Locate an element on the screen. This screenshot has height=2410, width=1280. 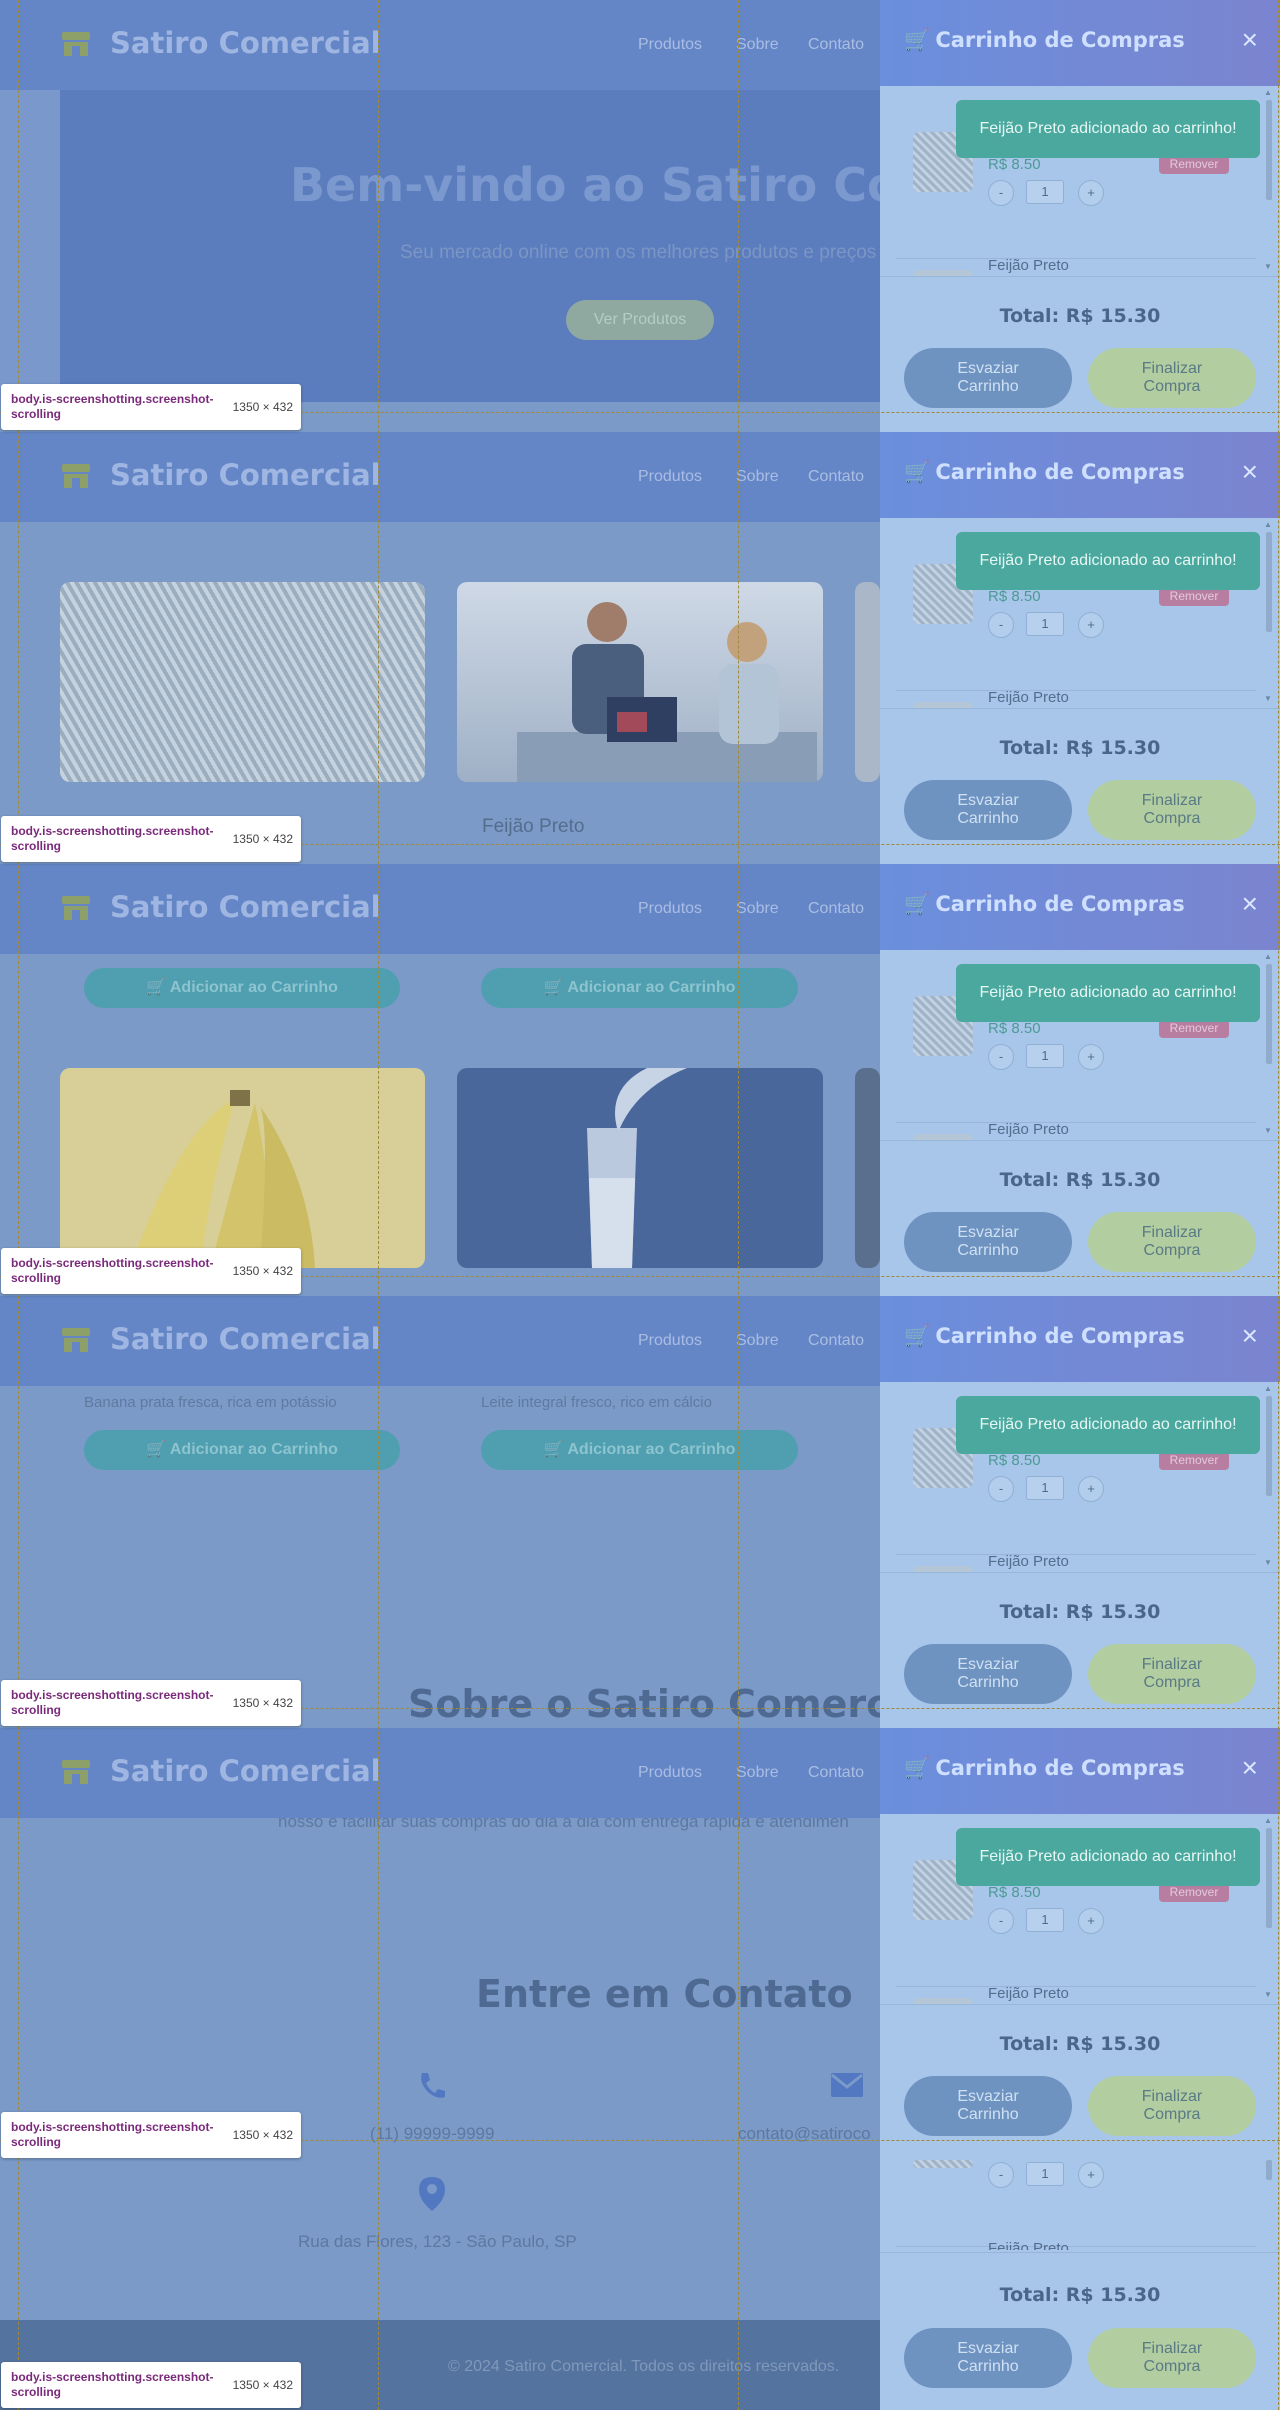
empty-cart-label: Esvaziar Carrinho is located at coordinates (988, 1673).